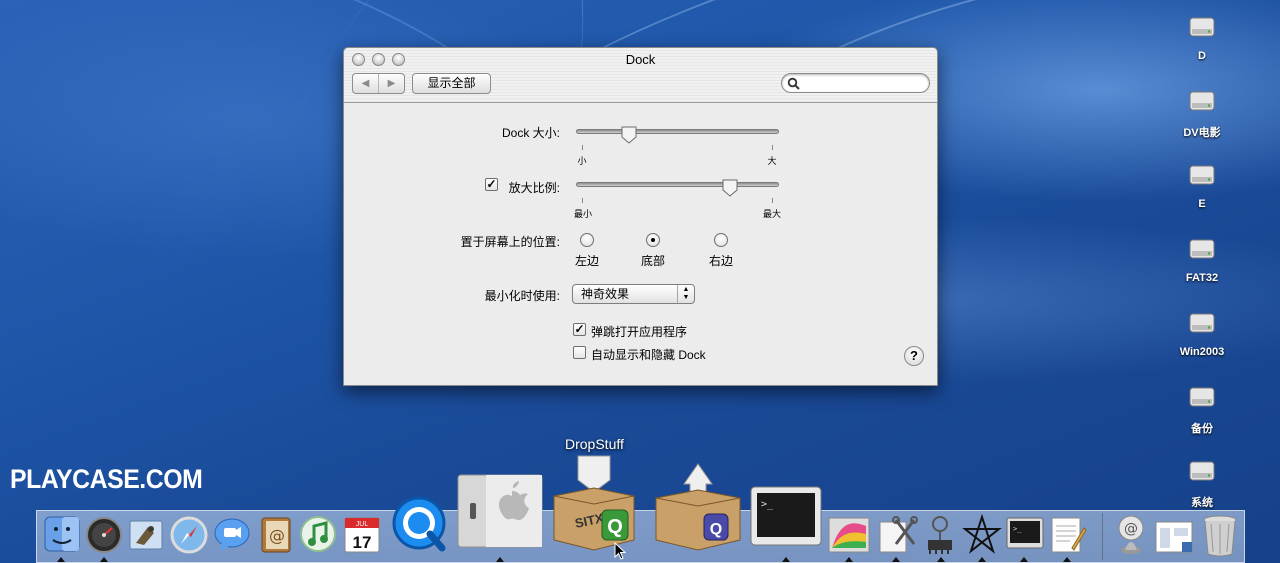 The height and width of the screenshot is (563, 1280). What do you see at coordinates (1025, 535) in the screenshot?
I see `console-icon: >_` at bounding box center [1025, 535].